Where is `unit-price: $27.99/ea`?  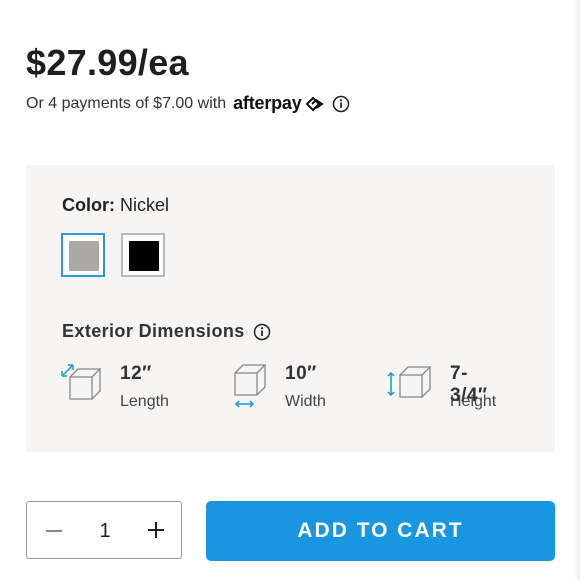
unit-price: $27.99/ea is located at coordinates (107, 62).